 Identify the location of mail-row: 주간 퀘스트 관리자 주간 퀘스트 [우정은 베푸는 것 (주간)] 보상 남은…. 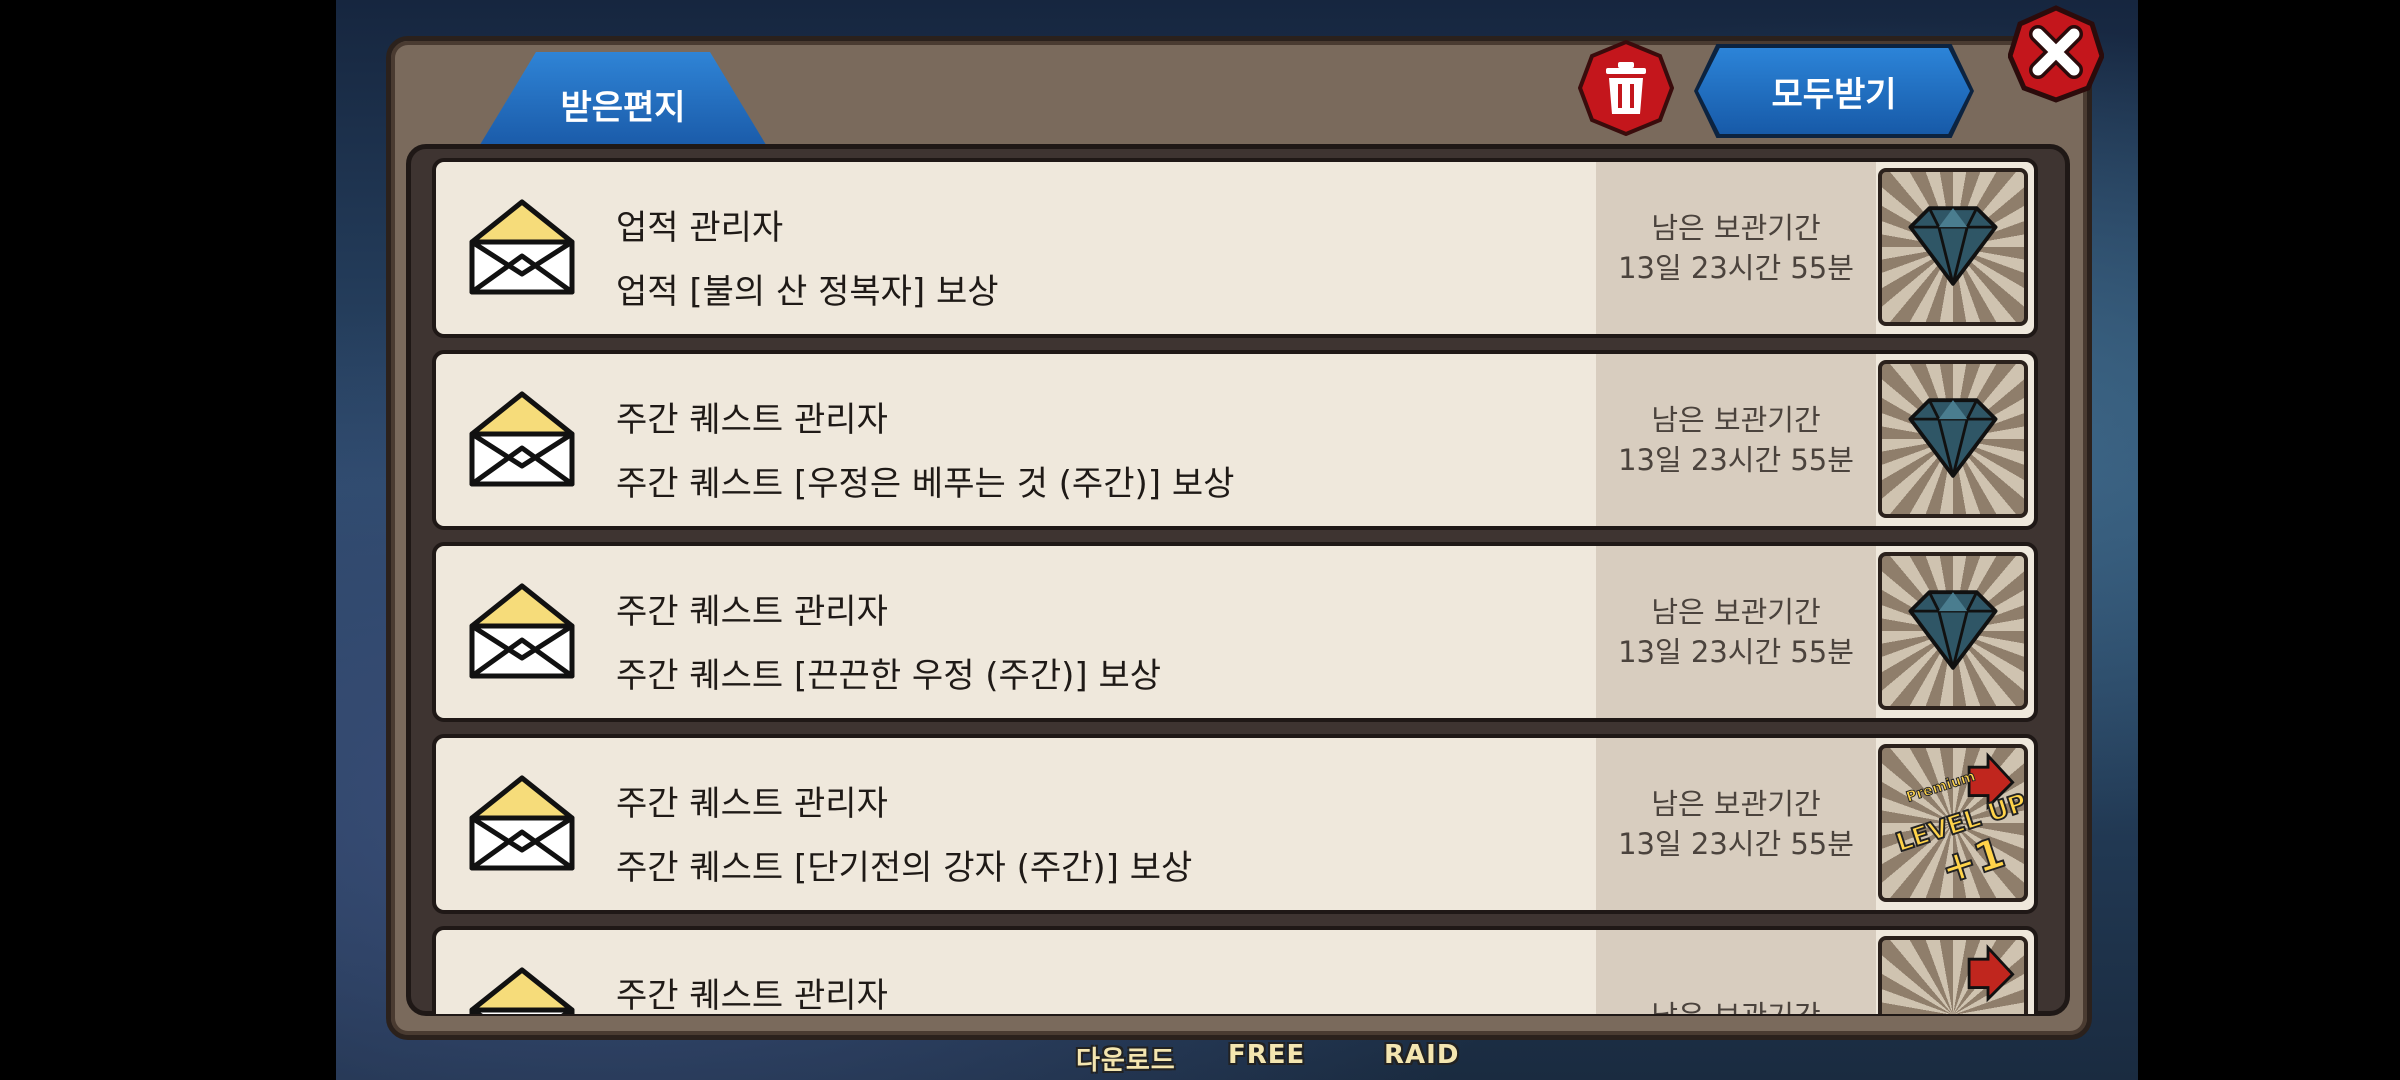
(1235, 440).